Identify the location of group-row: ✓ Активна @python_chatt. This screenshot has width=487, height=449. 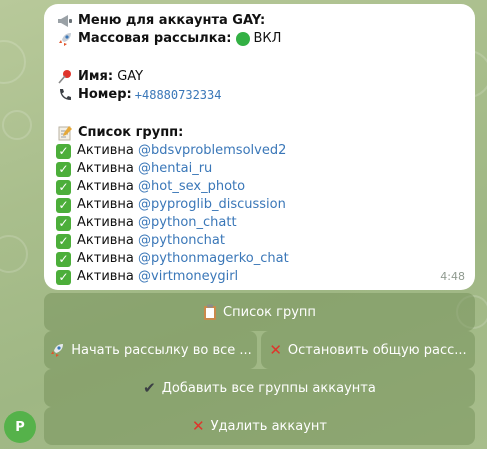
(259, 223).